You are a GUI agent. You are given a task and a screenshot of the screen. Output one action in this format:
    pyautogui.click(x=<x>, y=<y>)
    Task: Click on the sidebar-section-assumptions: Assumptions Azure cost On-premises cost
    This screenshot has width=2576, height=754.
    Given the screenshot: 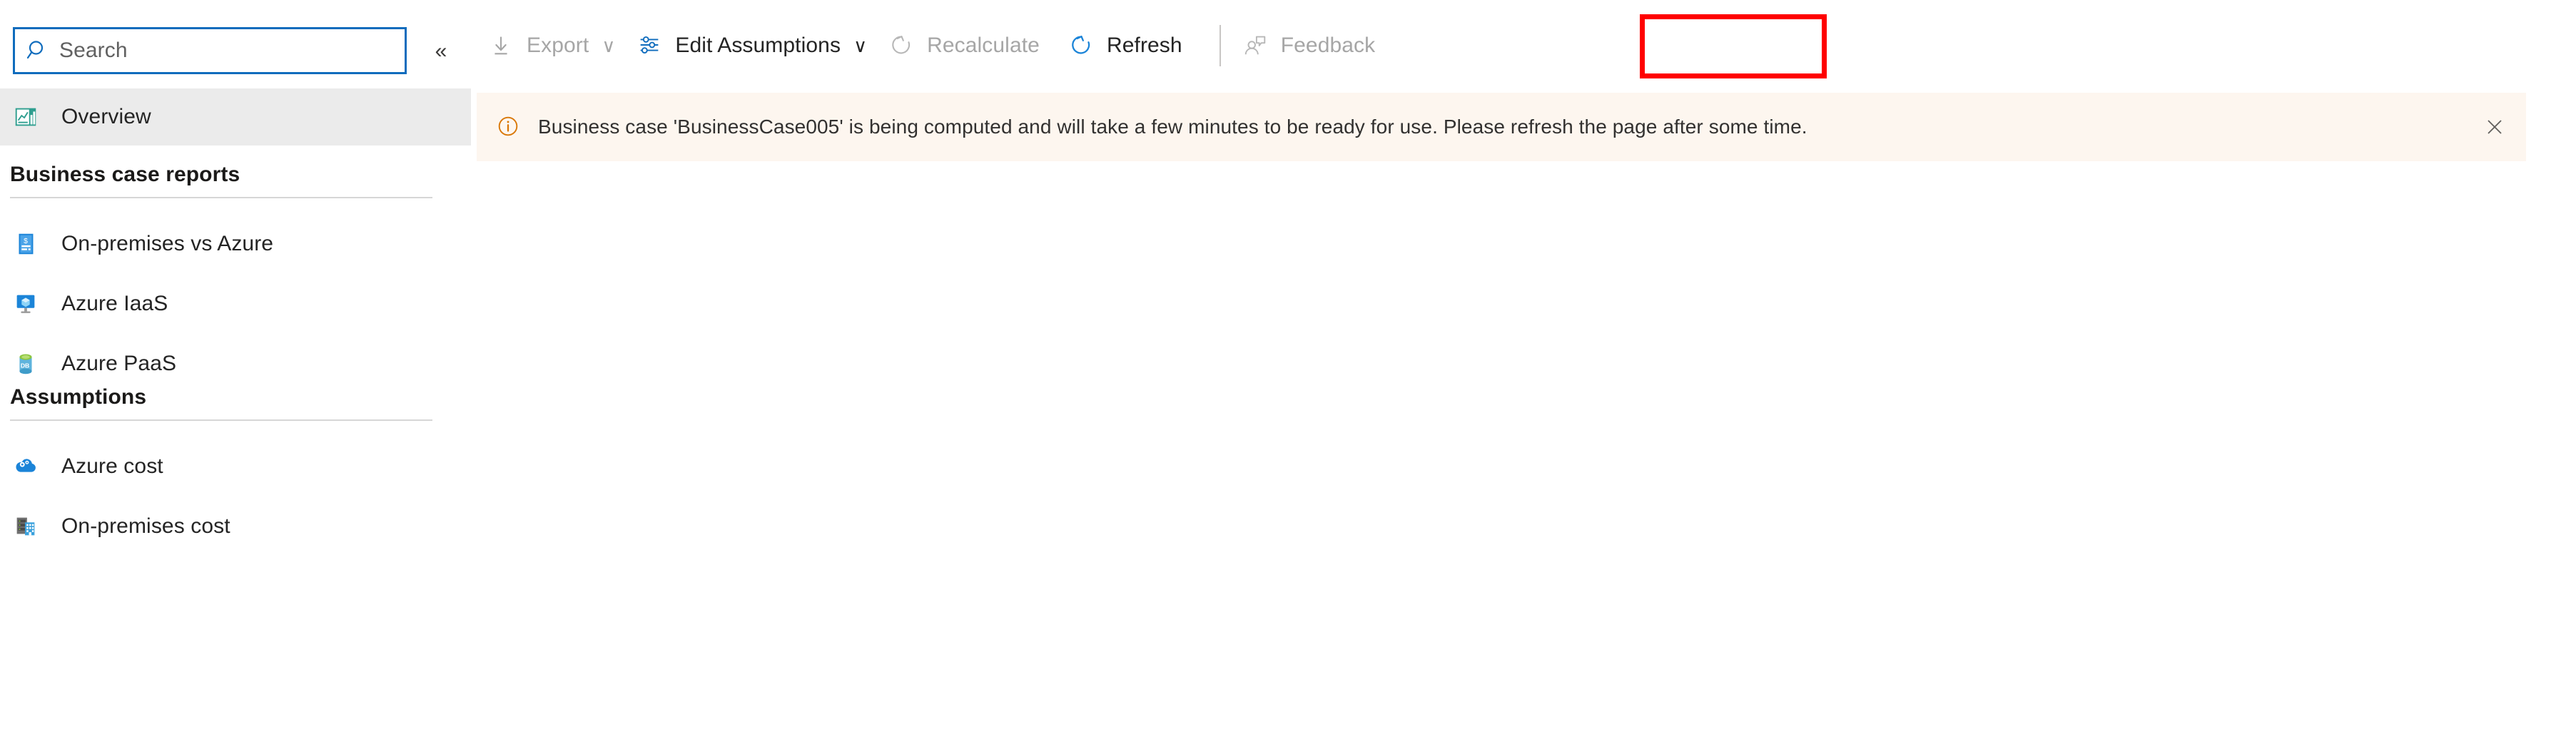 What is the action you would take?
    pyautogui.click(x=236, y=470)
    